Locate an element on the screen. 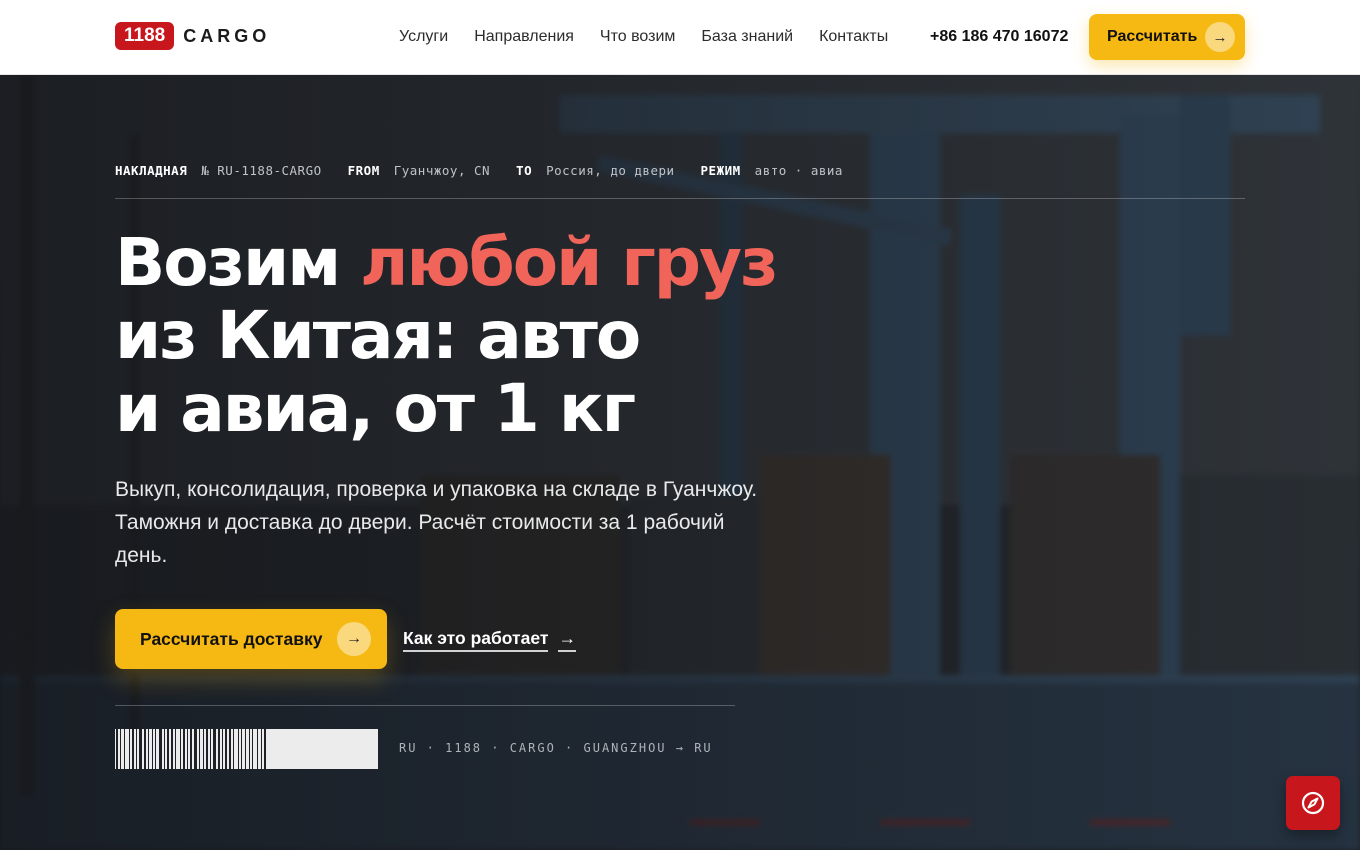 The width and height of the screenshot is (1360, 850). waybill-to-label: TO is located at coordinates (524, 170).